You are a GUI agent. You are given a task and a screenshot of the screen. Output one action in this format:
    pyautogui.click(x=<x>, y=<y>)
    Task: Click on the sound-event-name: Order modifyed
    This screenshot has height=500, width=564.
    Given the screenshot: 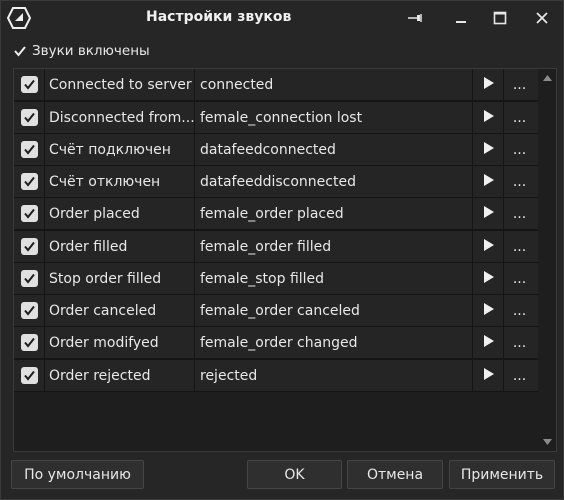 What is the action you would take?
    pyautogui.click(x=120, y=342)
    